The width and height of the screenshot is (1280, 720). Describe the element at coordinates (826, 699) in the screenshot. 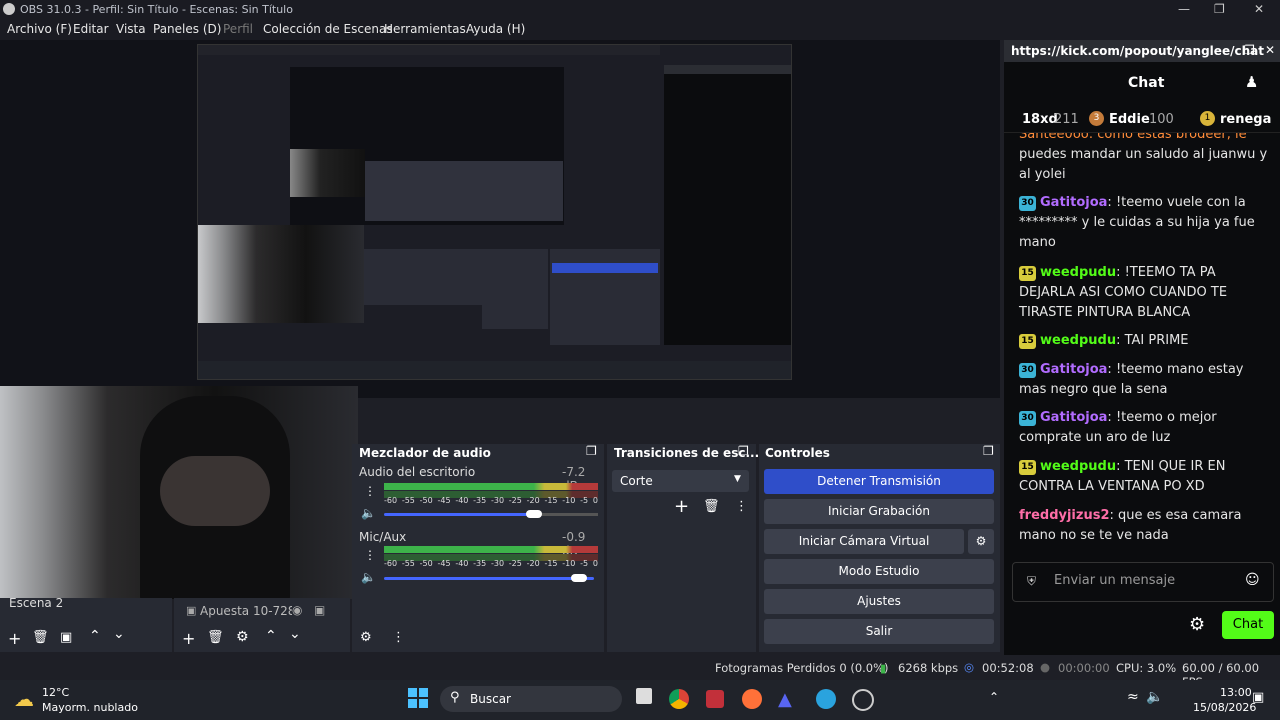

I see `telegram-icon` at that location.